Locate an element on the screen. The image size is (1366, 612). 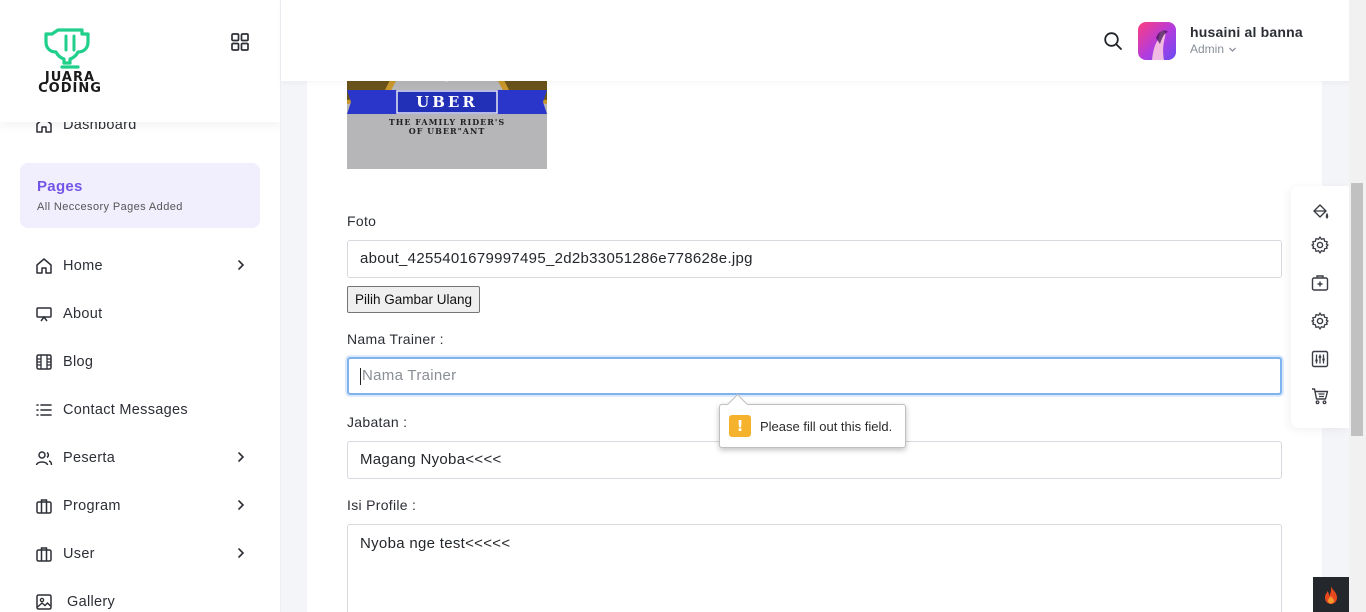
validation-message: Please fill out this field. is located at coordinates (826, 426).